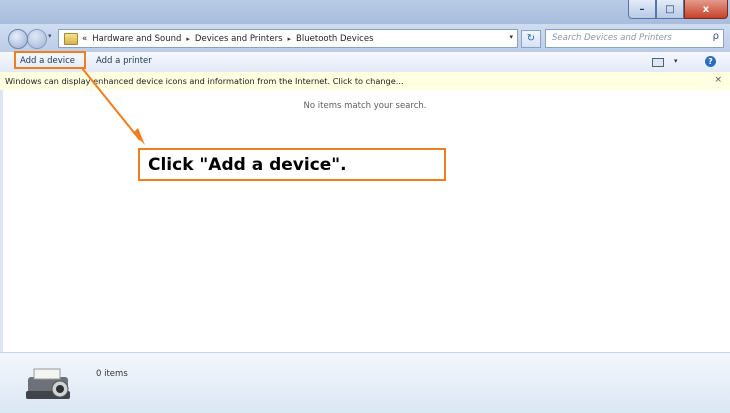 The width and height of the screenshot is (730, 413). I want to click on window-controls: – □ x, so click(678, 10).